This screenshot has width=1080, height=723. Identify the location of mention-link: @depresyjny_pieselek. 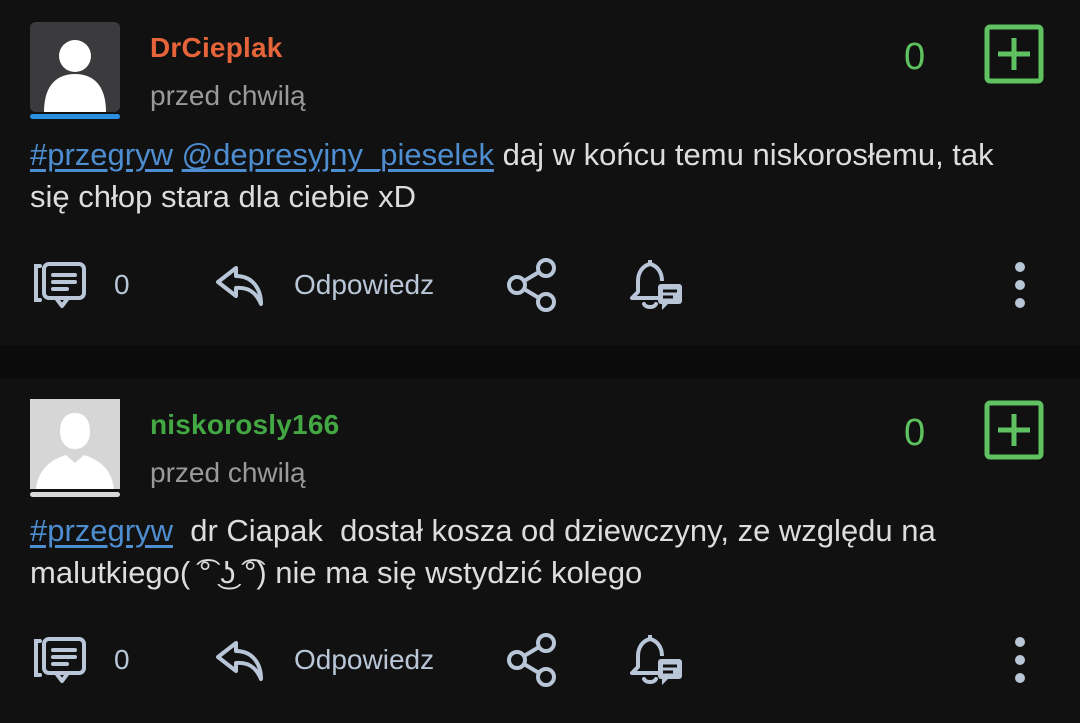
(338, 154).